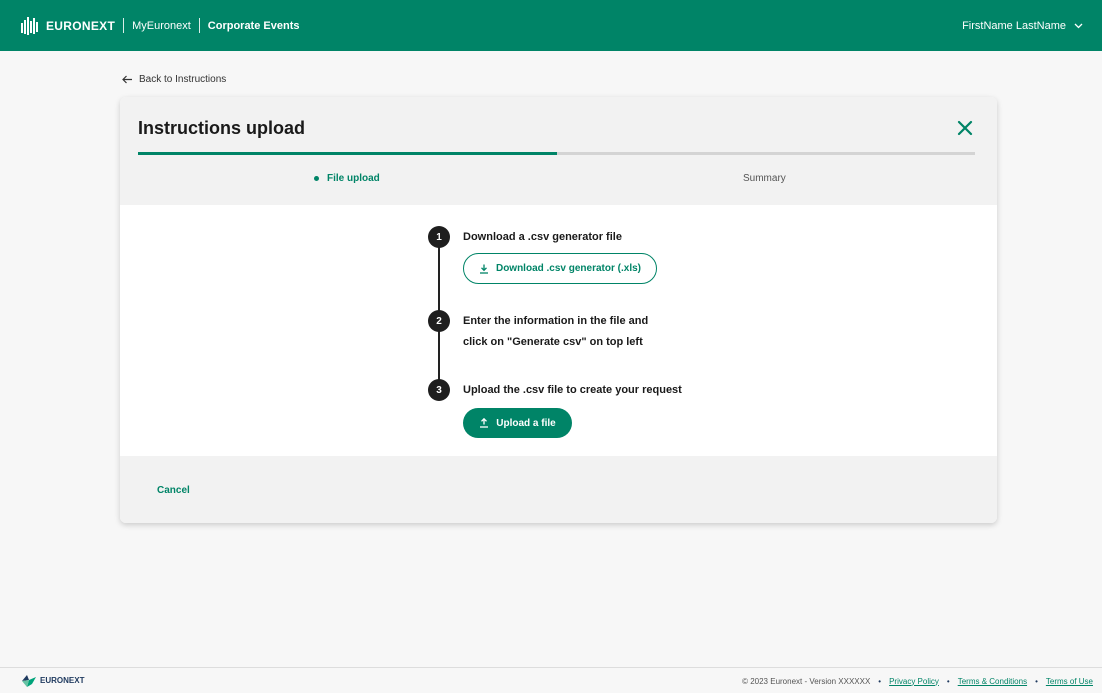  What do you see at coordinates (764, 178) in the screenshot?
I see `step-summary: Summary` at bounding box center [764, 178].